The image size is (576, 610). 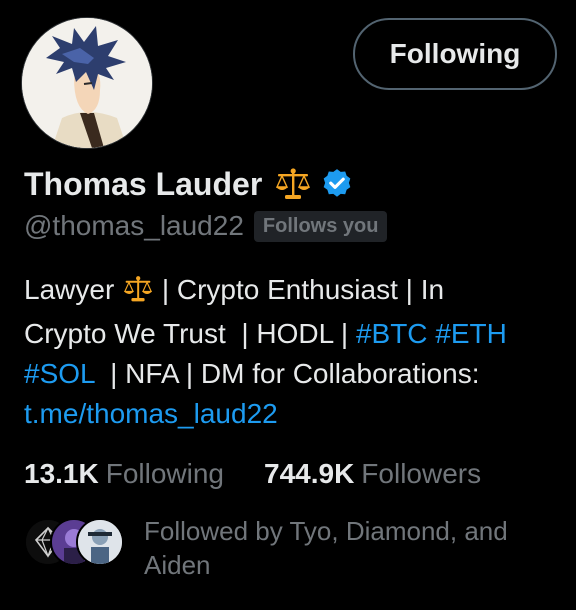 What do you see at coordinates (299, 289) in the screenshot?
I see `bio-text: | Crypto Enthusiast | In` at bounding box center [299, 289].